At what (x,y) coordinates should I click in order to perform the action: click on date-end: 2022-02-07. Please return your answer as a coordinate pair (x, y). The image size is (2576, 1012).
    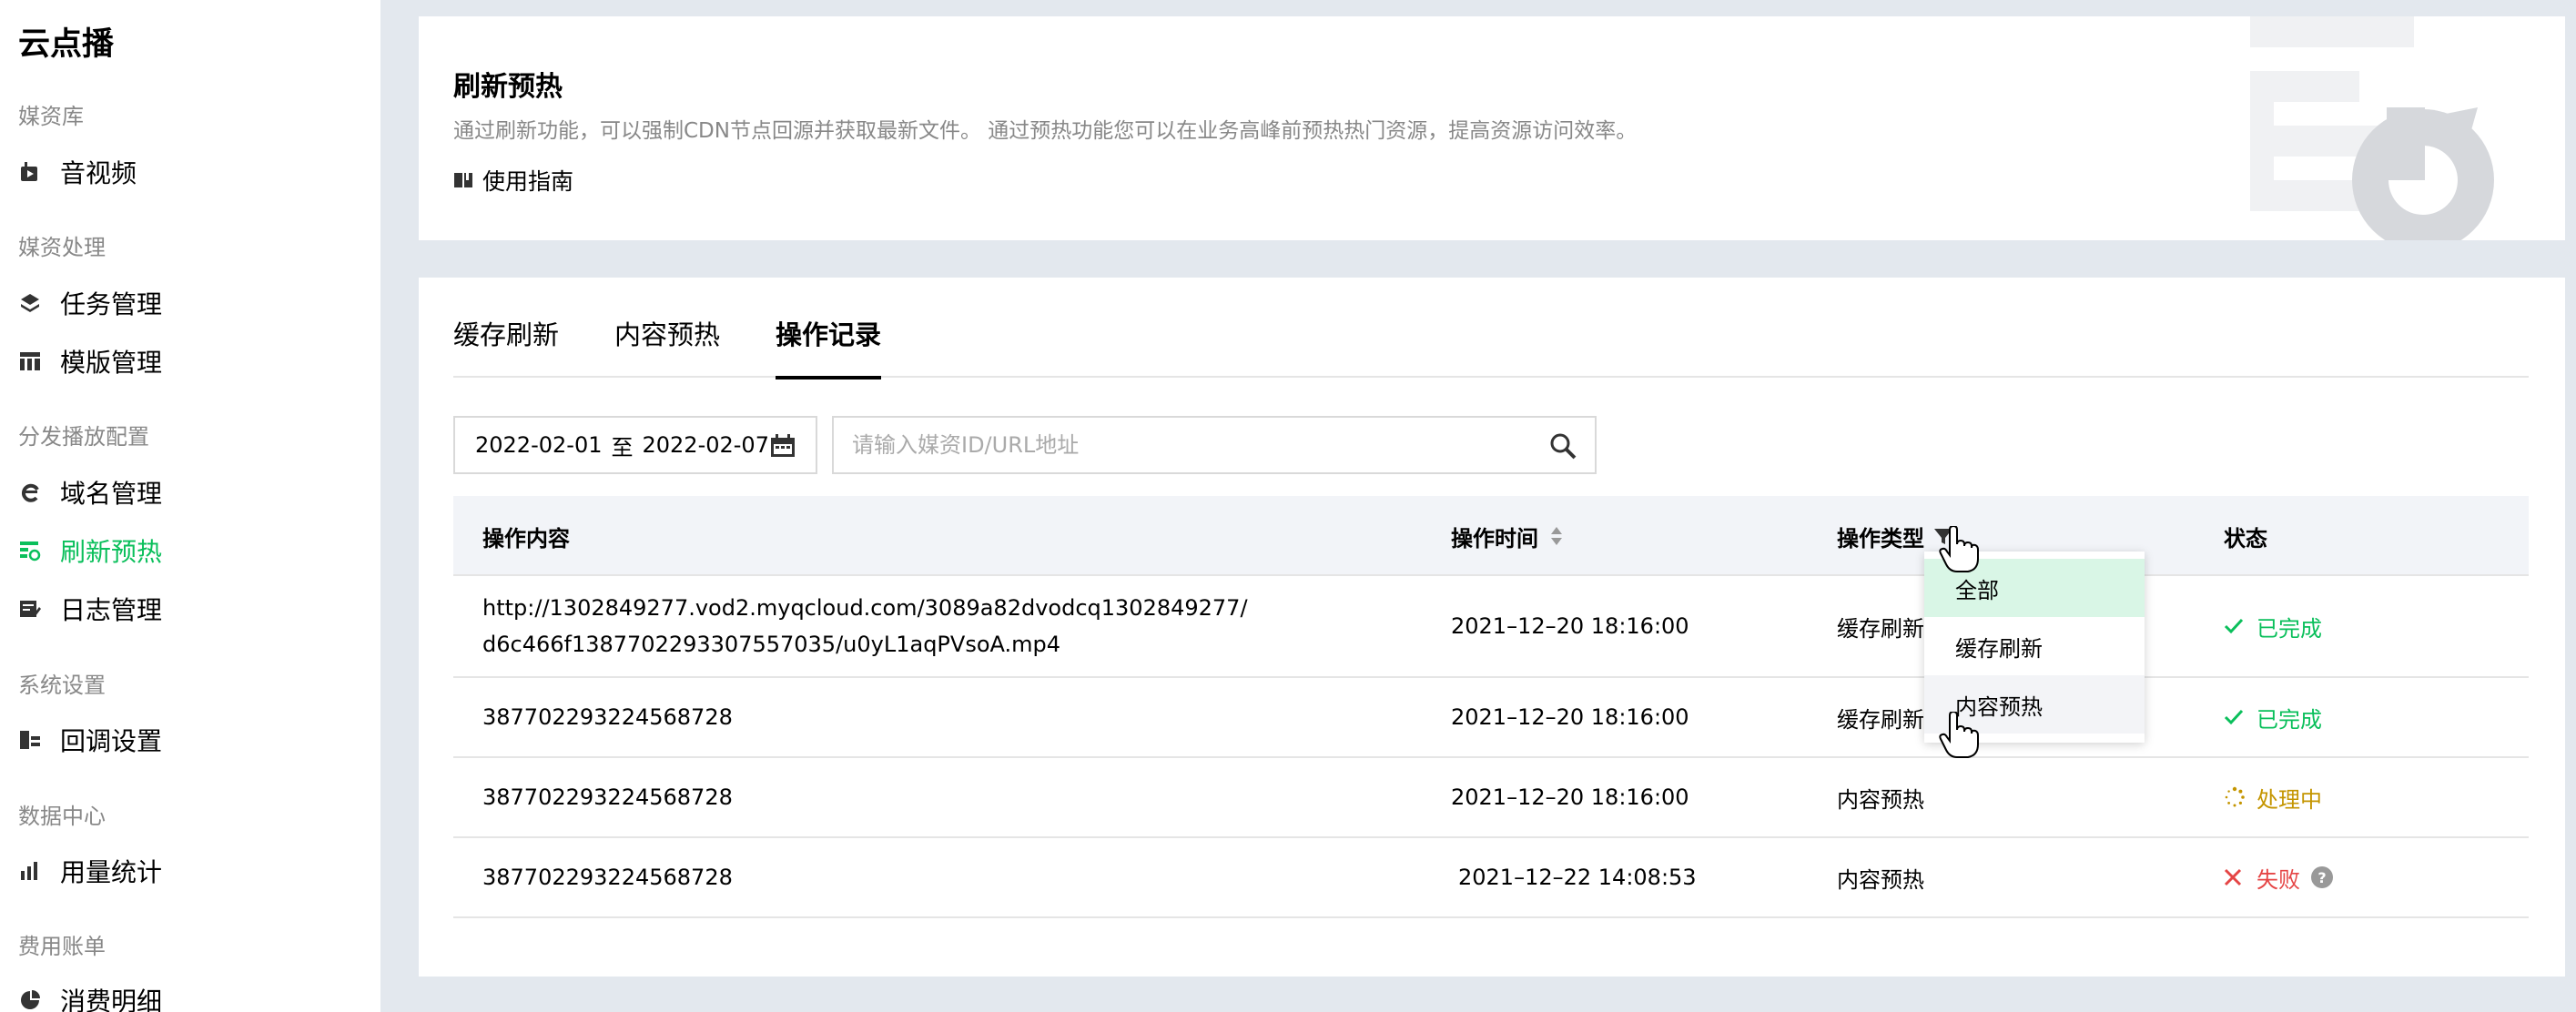
    Looking at the image, I should click on (705, 445).